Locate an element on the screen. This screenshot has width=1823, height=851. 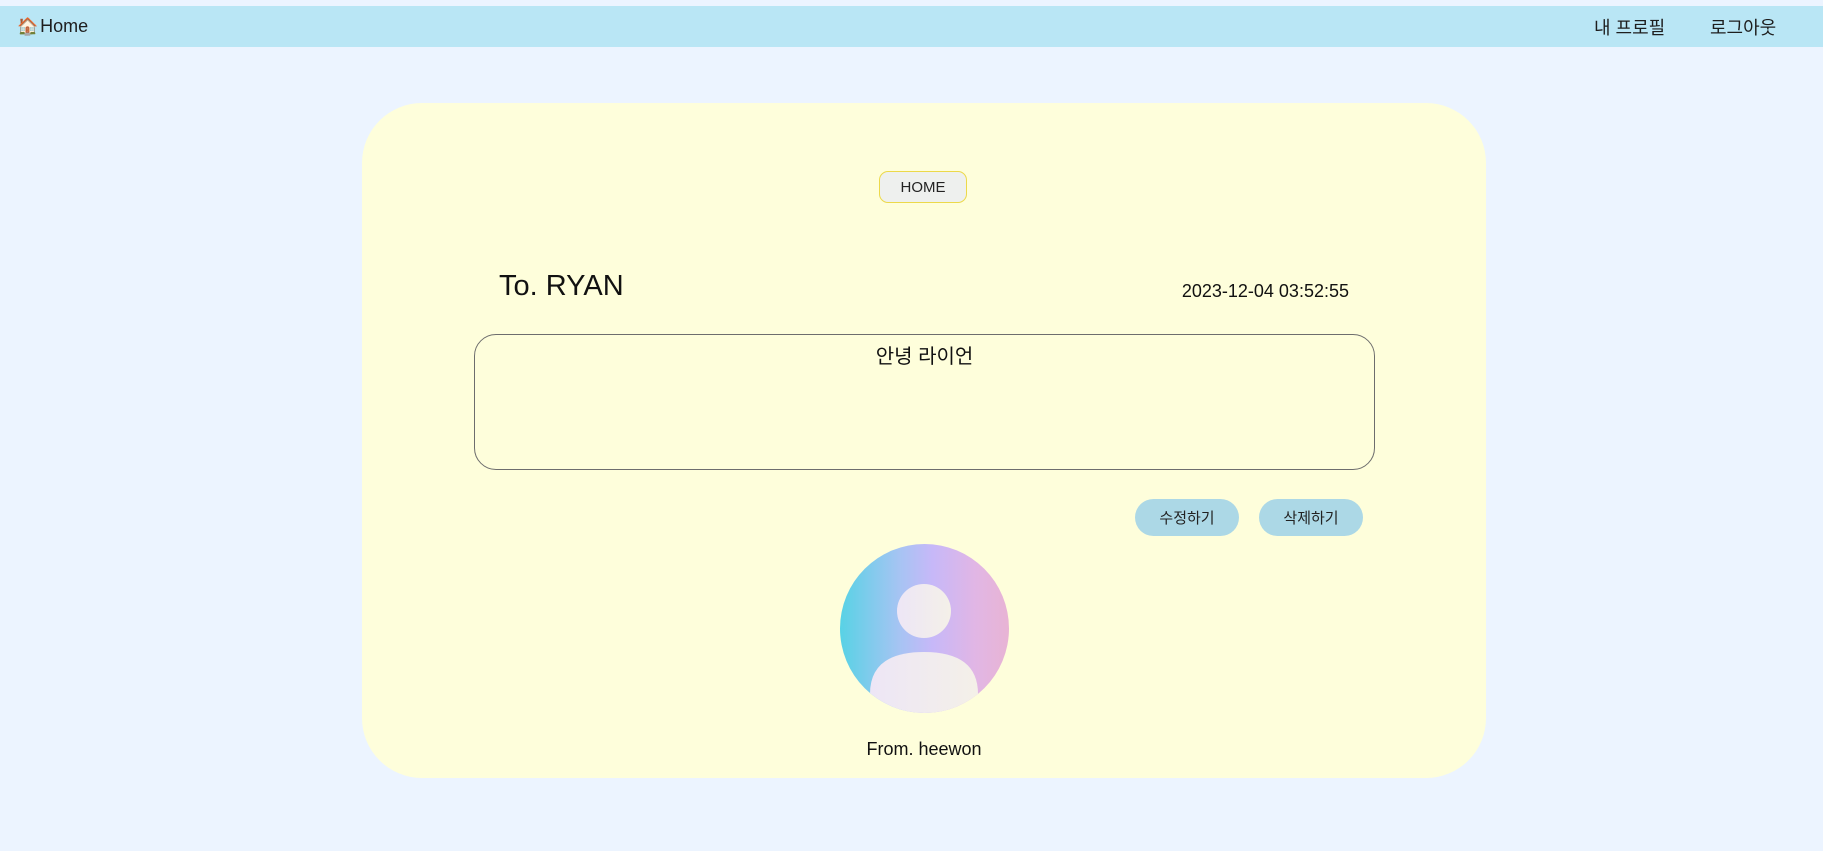
recipient-heading: To. RYAN is located at coordinates (561, 286).